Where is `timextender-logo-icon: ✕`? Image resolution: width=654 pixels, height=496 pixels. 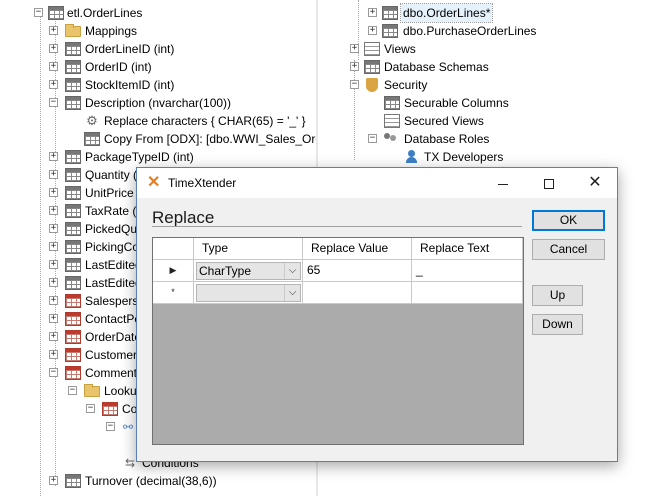 timextender-logo-icon: ✕ is located at coordinates (154, 182).